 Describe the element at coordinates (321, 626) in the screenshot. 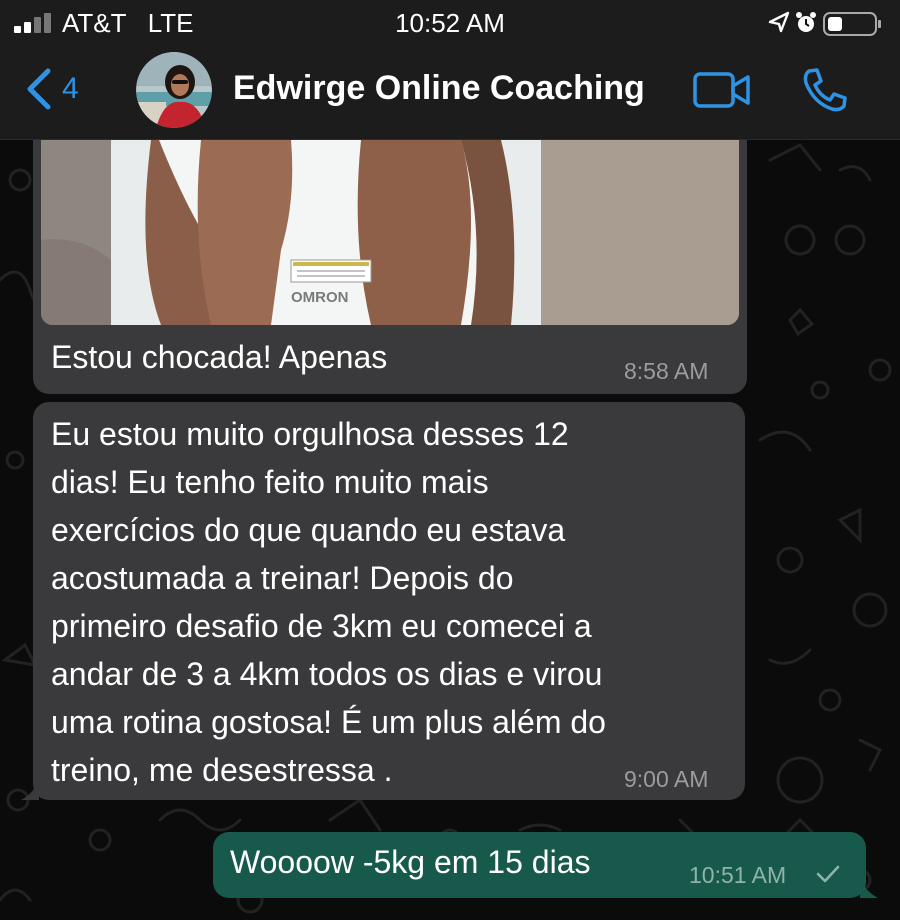

I see `message-line: primeiro desafio de 3km eu comecei a` at that location.